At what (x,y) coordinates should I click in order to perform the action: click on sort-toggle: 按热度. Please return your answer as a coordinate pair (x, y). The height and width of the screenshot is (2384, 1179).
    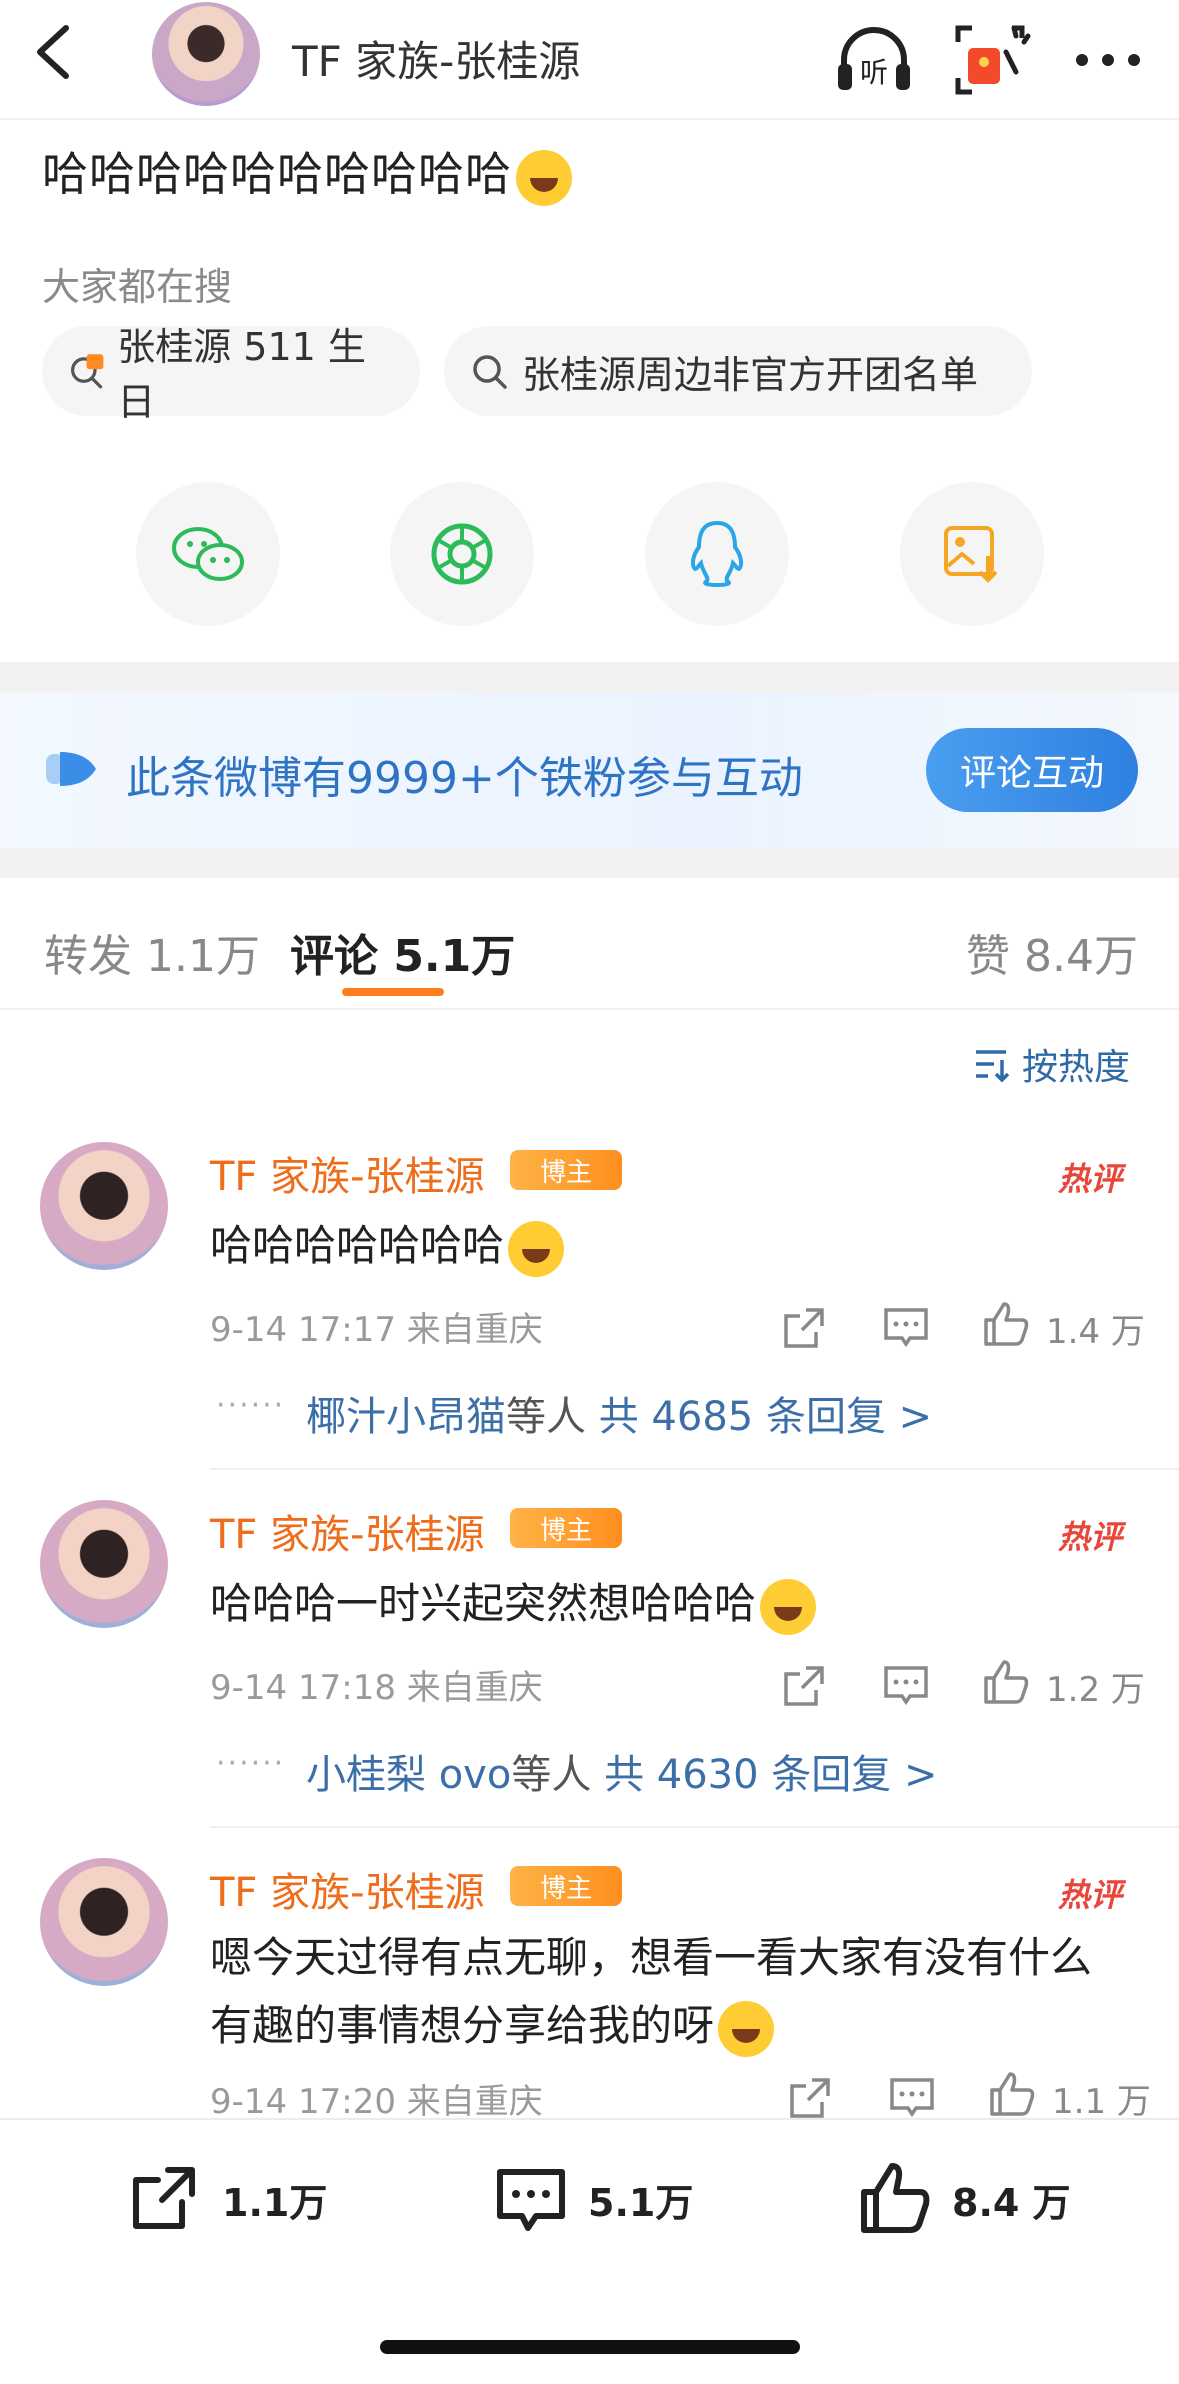
    Looking at the image, I should click on (1051, 1064).